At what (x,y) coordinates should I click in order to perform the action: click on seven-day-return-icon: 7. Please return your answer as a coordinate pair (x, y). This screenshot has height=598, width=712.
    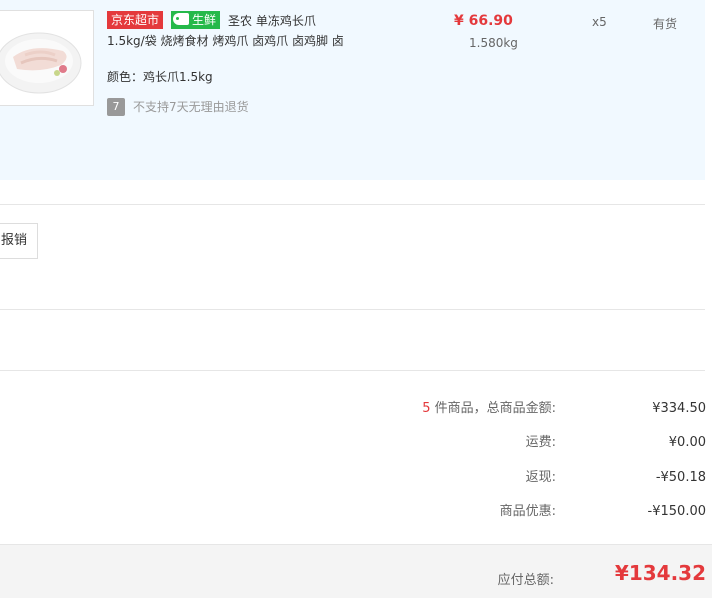
    Looking at the image, I should click on (116, 107).